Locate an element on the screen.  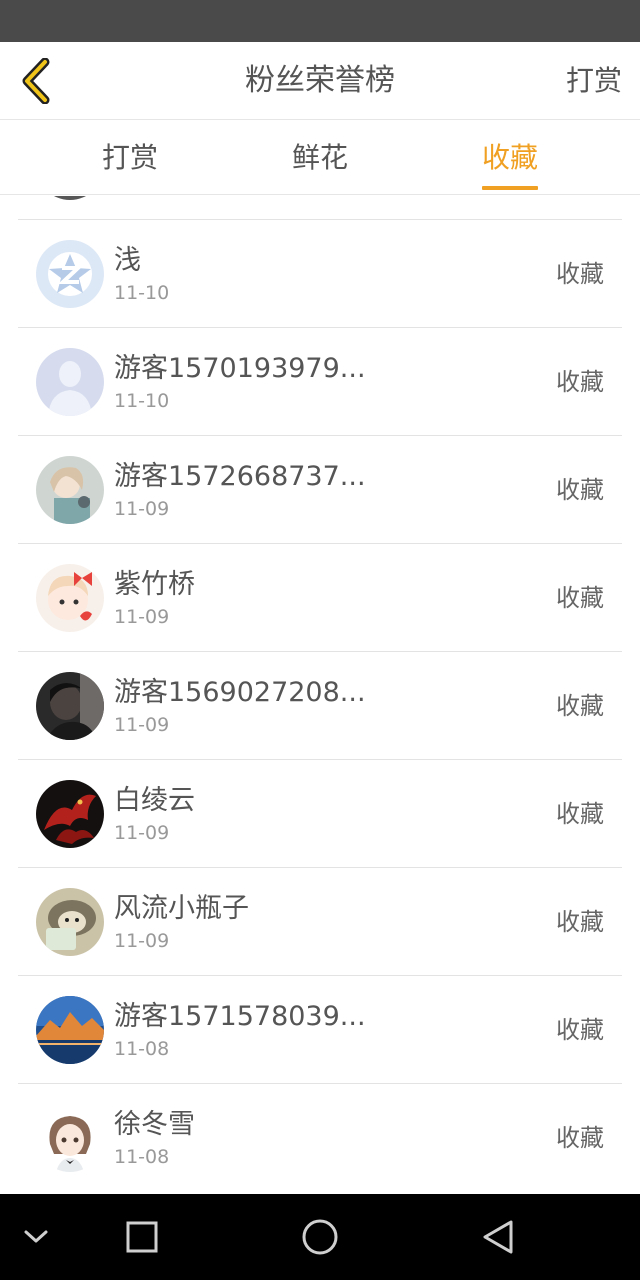
qq-default-avatar-icon is located at coordinates (70, 274).